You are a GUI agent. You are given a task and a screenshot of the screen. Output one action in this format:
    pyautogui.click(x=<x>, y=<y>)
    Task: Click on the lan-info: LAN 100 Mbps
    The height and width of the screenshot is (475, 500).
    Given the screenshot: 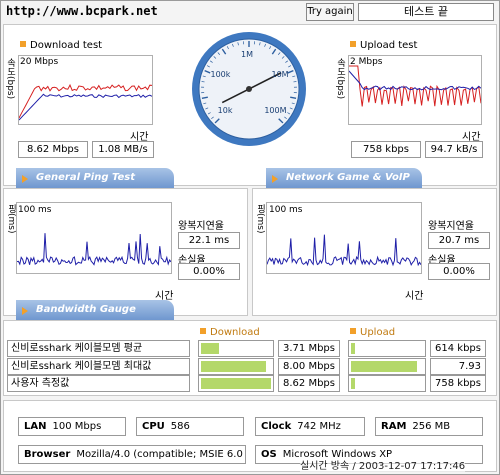 What is the action you would take?
    pyautogui.click(x=72, y=426)
    